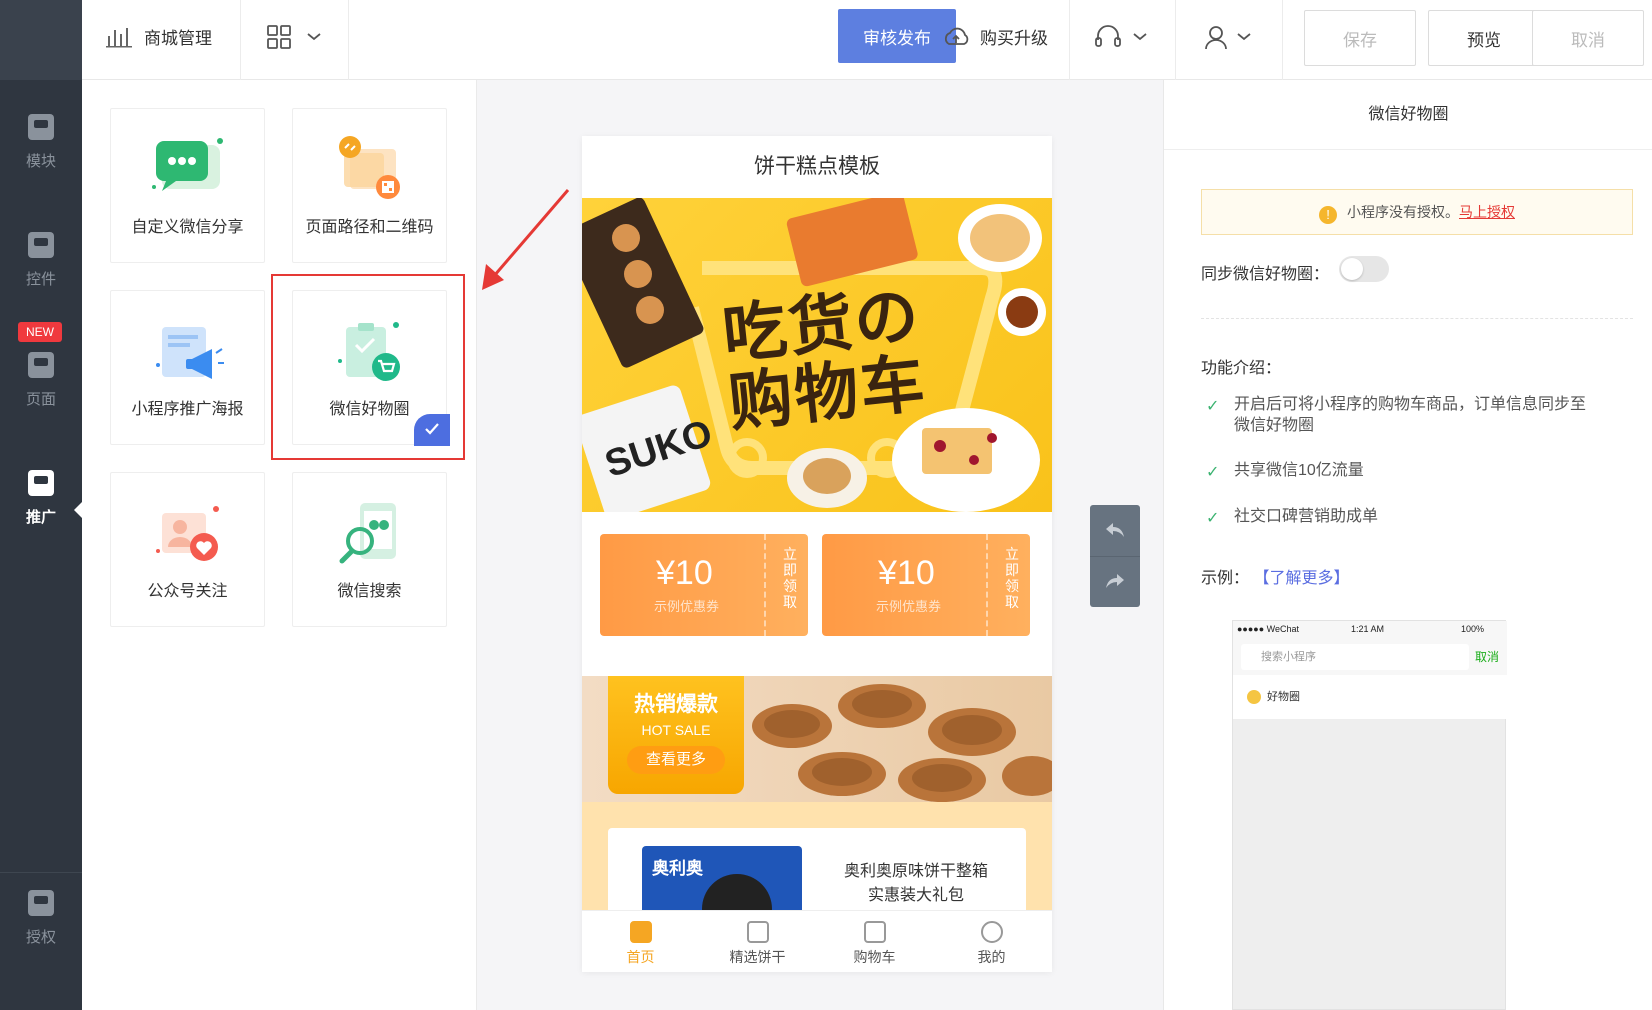 The image size is (1652, 1010). What do you see at coordinates (1403, 212) in the screenshot?
I see `warning-text: 小程序没有授权。` at bounding box center [1403, 212].